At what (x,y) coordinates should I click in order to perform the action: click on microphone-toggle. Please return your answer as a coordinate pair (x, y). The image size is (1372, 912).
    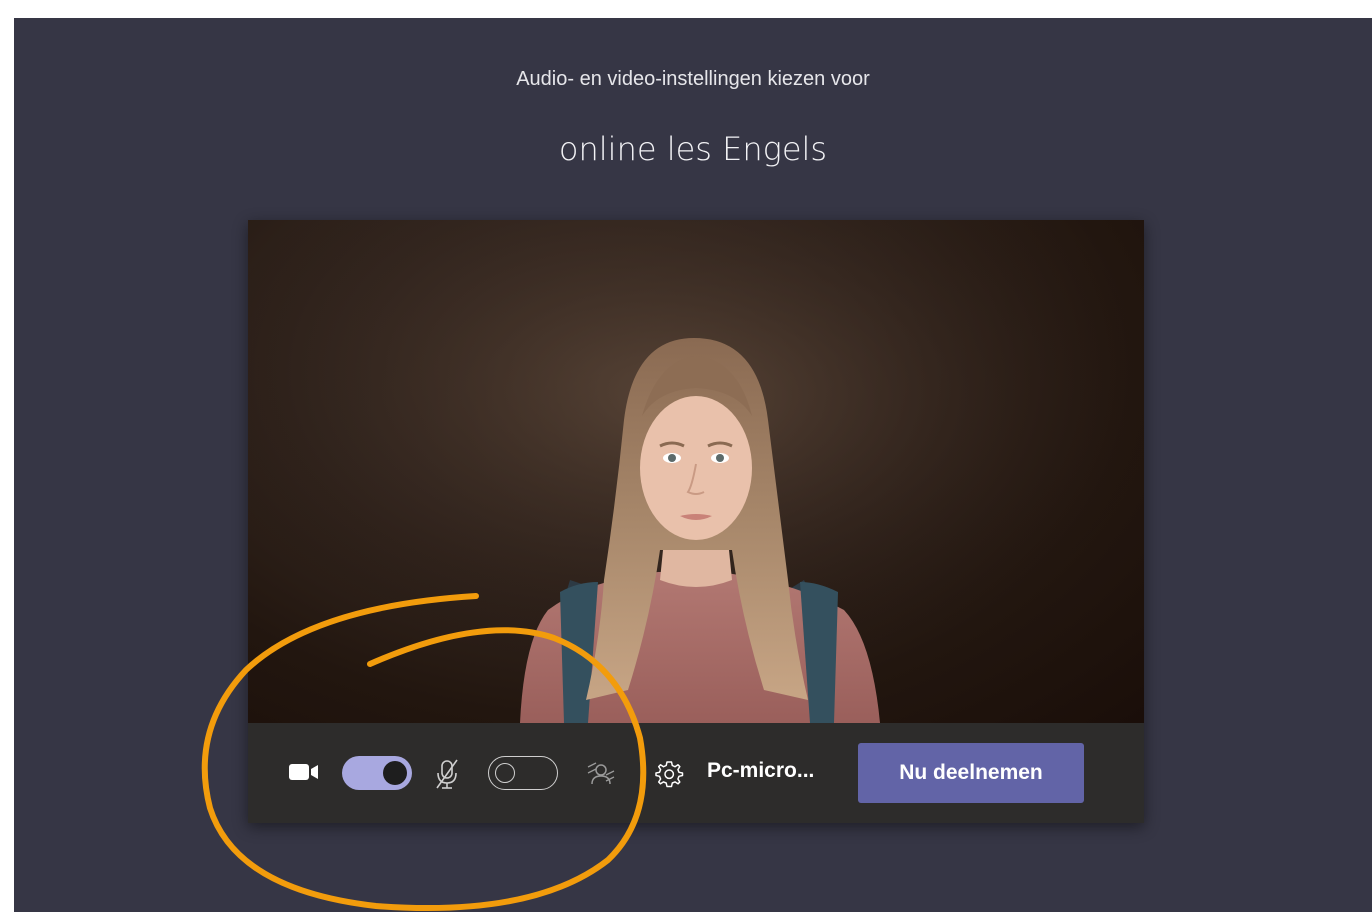
    Looking at the image, I should click on (523, 773).